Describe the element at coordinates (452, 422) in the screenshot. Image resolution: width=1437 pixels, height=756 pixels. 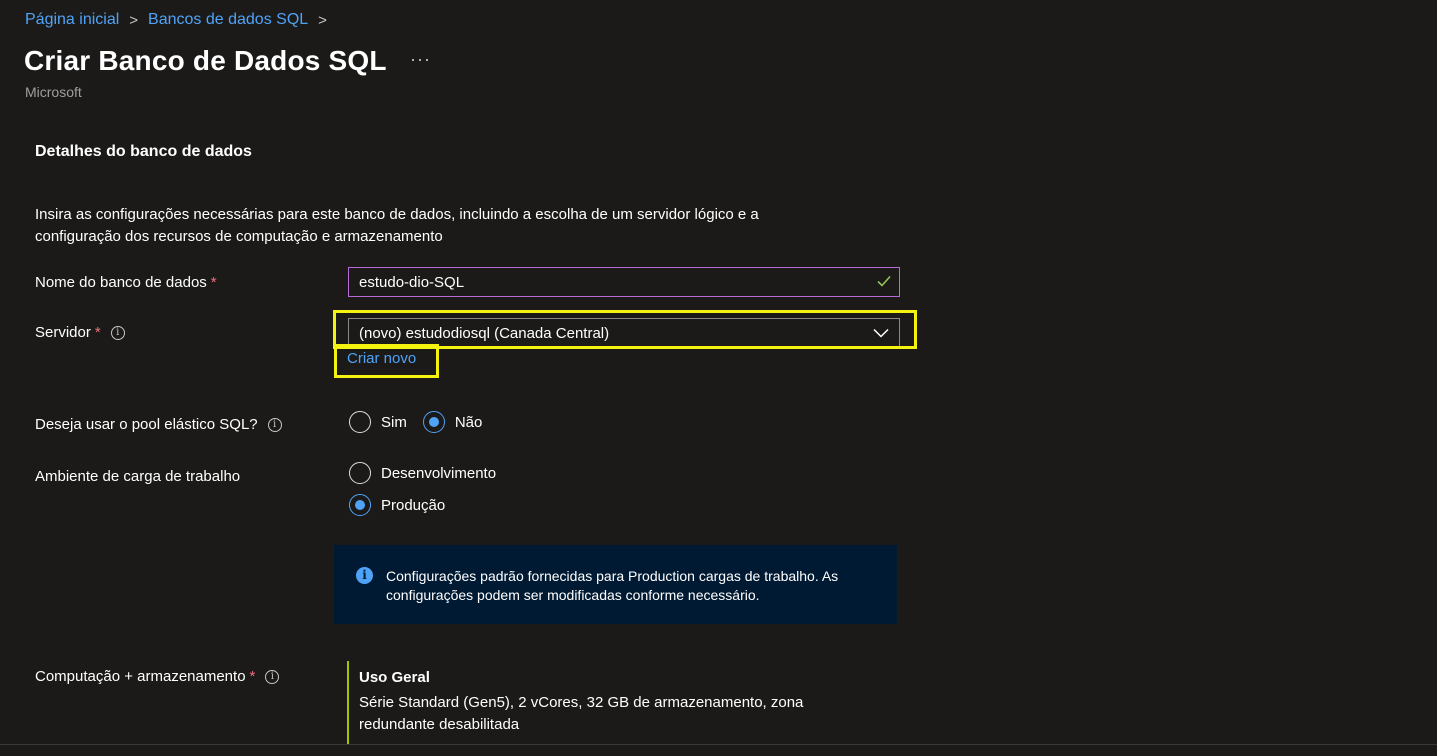
I see `radio-nao: Não` at that location.